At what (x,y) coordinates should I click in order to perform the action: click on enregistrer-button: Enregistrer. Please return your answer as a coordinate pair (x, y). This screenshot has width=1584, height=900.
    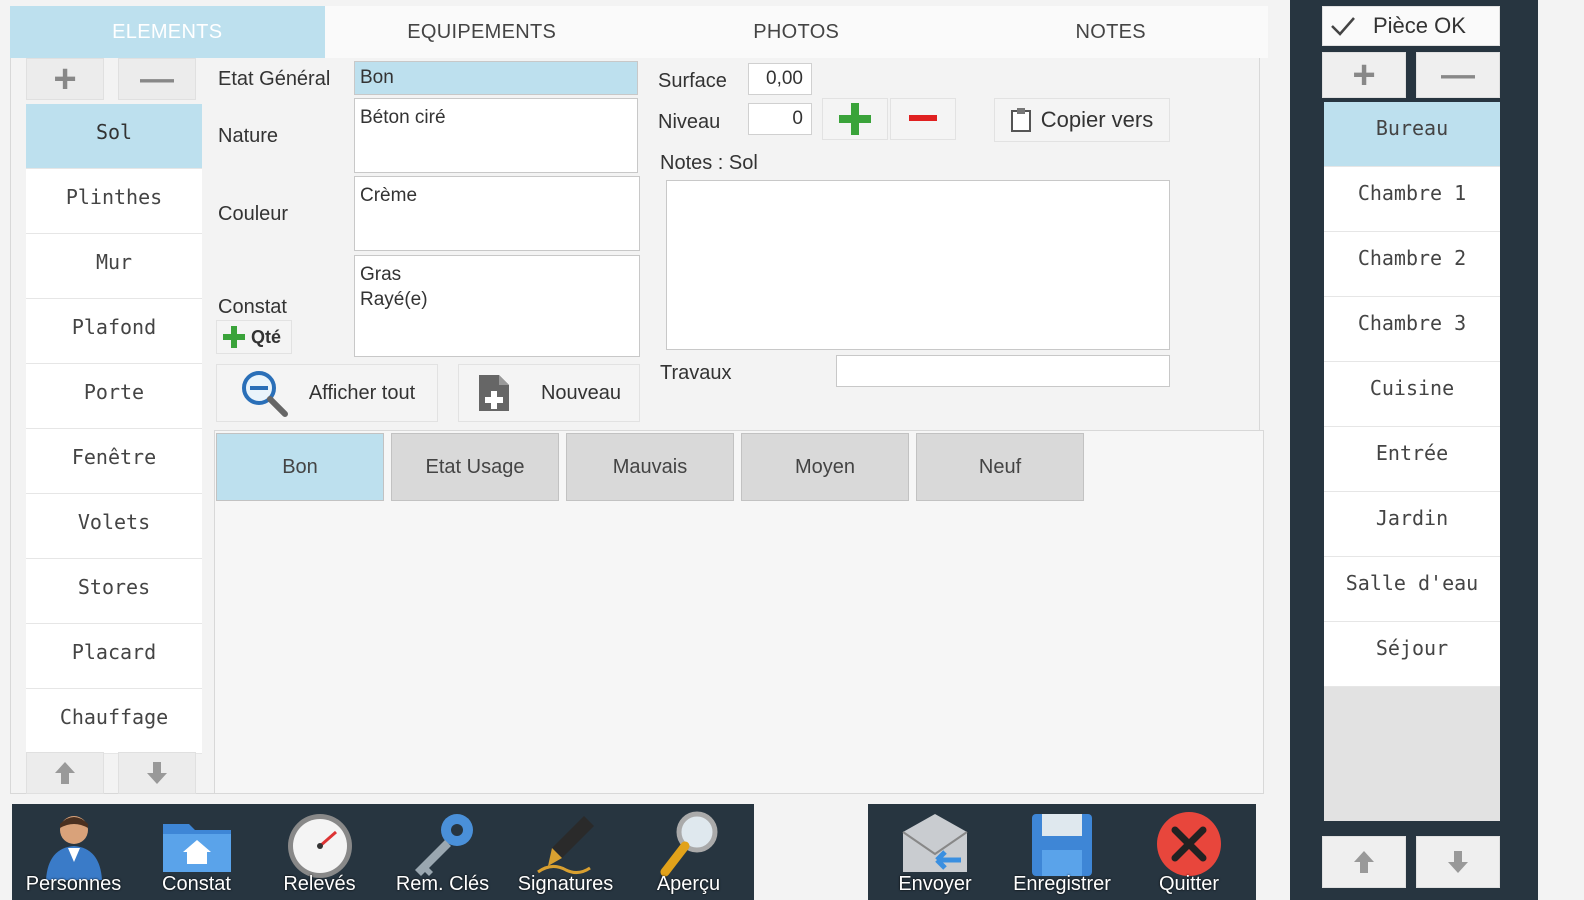
    Looking at the image, I should click on (1062, 852).